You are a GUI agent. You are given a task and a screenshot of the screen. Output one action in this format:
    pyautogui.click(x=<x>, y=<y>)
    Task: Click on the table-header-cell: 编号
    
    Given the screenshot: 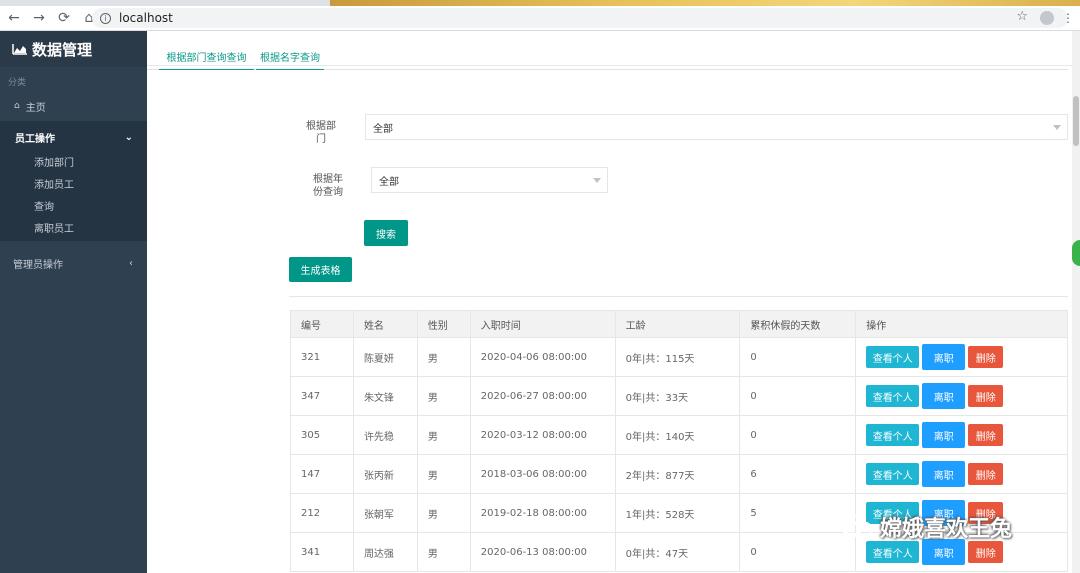 What is the action you would take?
    pyautogui.click(x=322, y=324)
    